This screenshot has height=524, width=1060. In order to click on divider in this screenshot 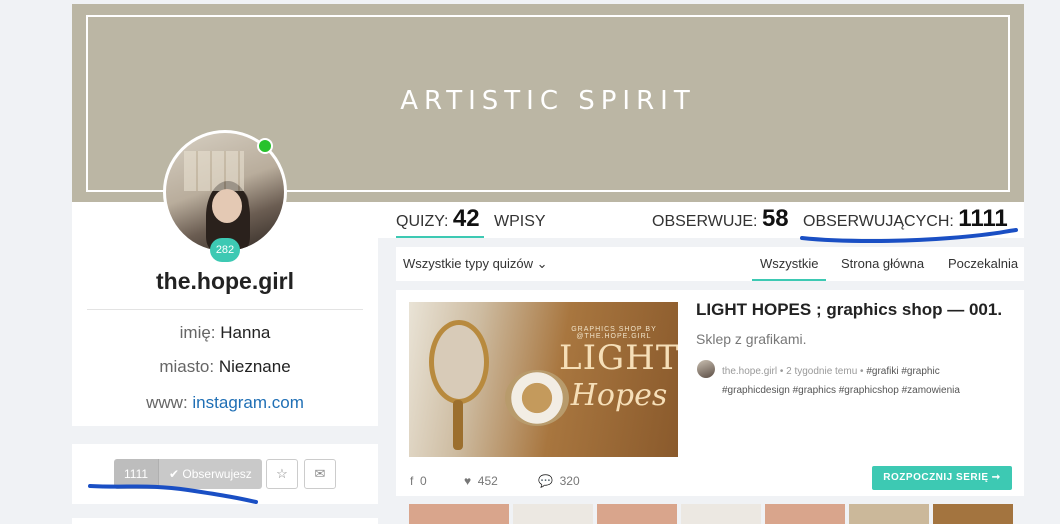, I will do `click(225, 309)`.